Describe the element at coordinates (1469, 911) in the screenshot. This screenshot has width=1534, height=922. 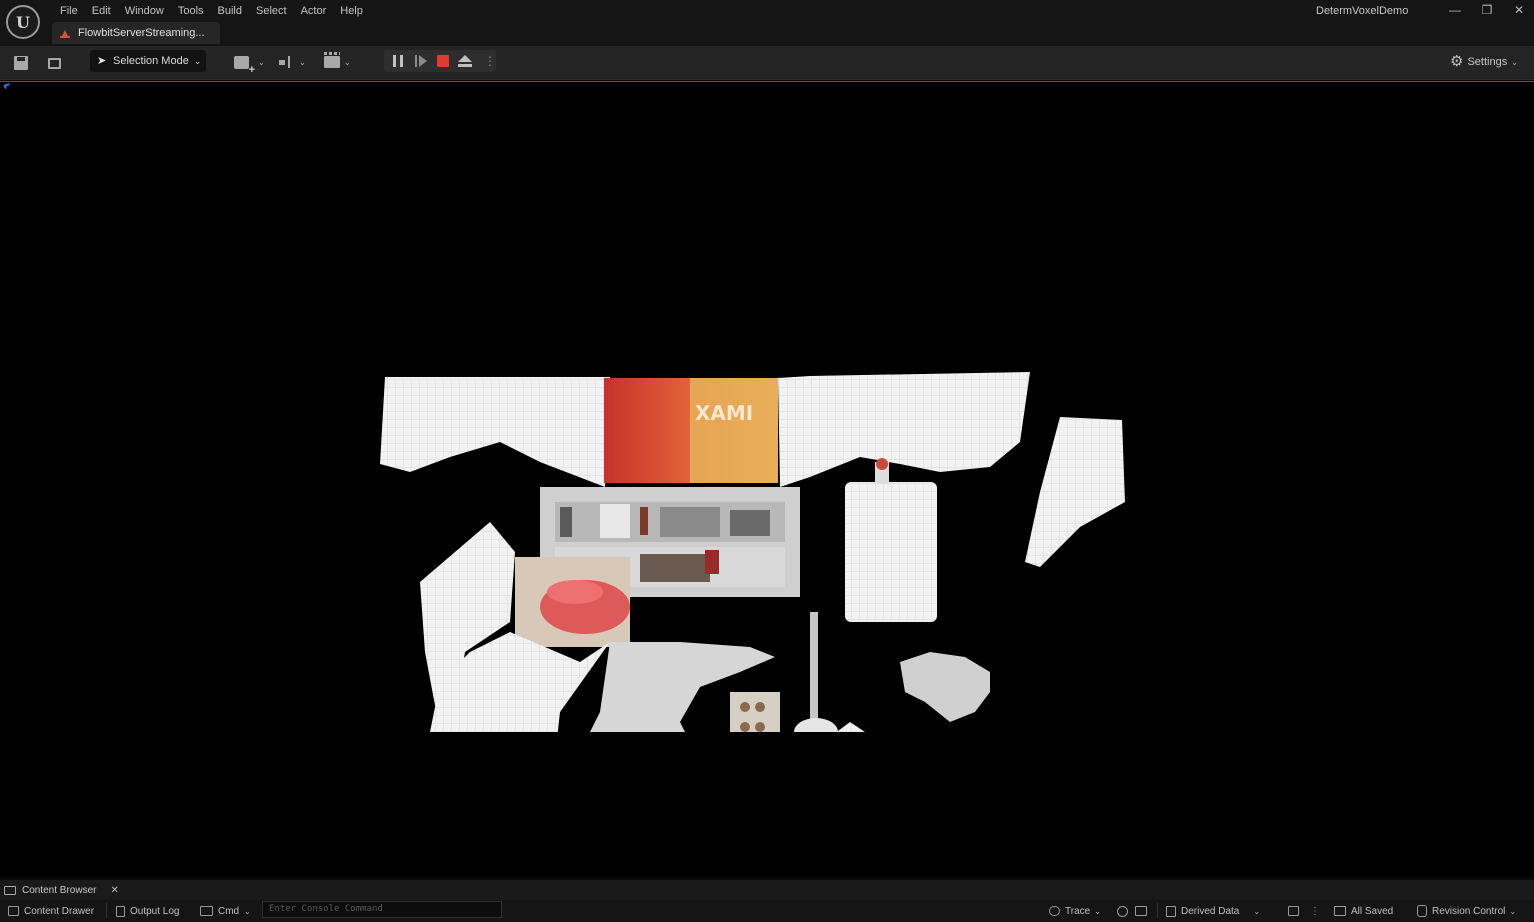
I see `revision-control-label: Revision Control` at that location.